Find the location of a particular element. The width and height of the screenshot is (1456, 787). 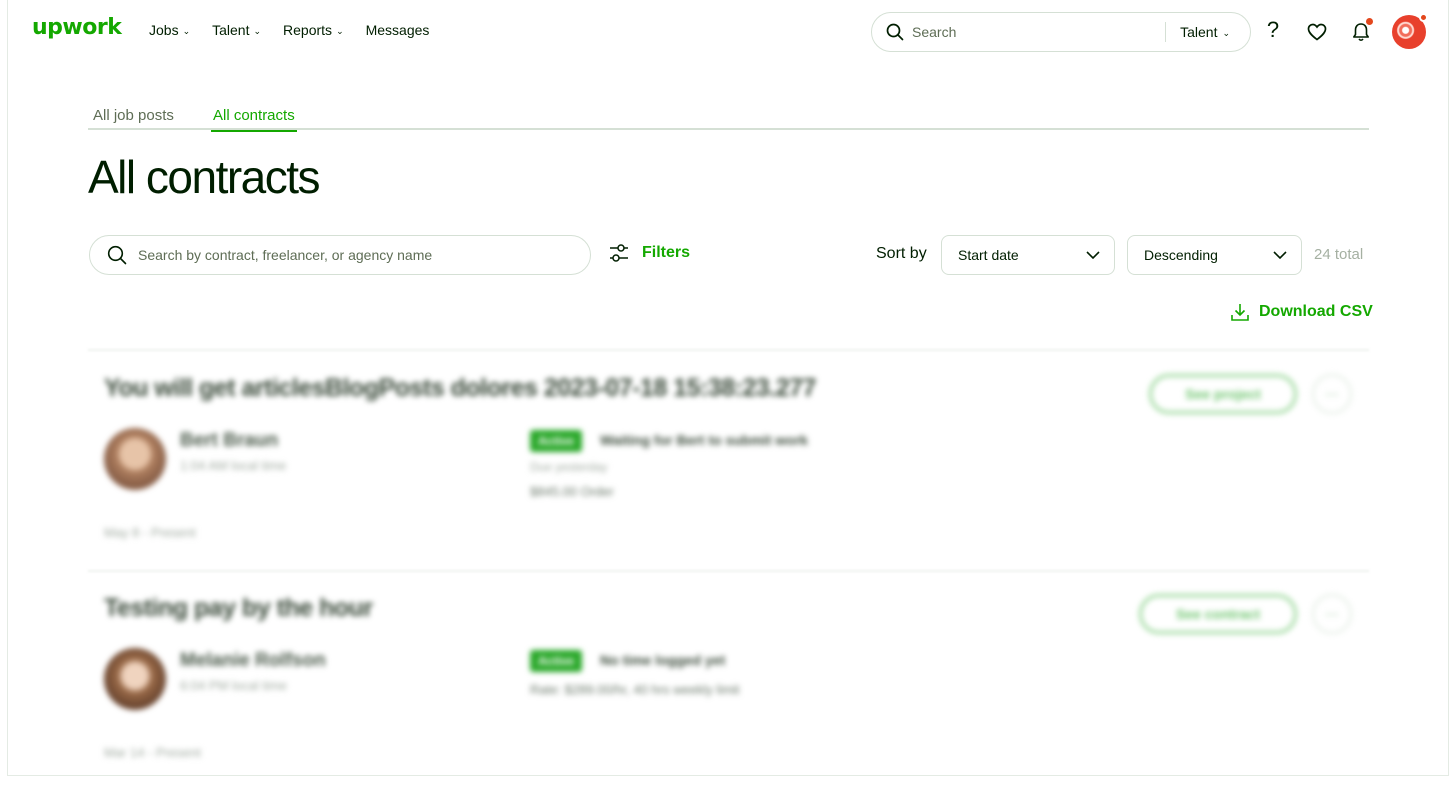

nav-jobs: Jobs ⌄ is located at coordinates (169, 30).